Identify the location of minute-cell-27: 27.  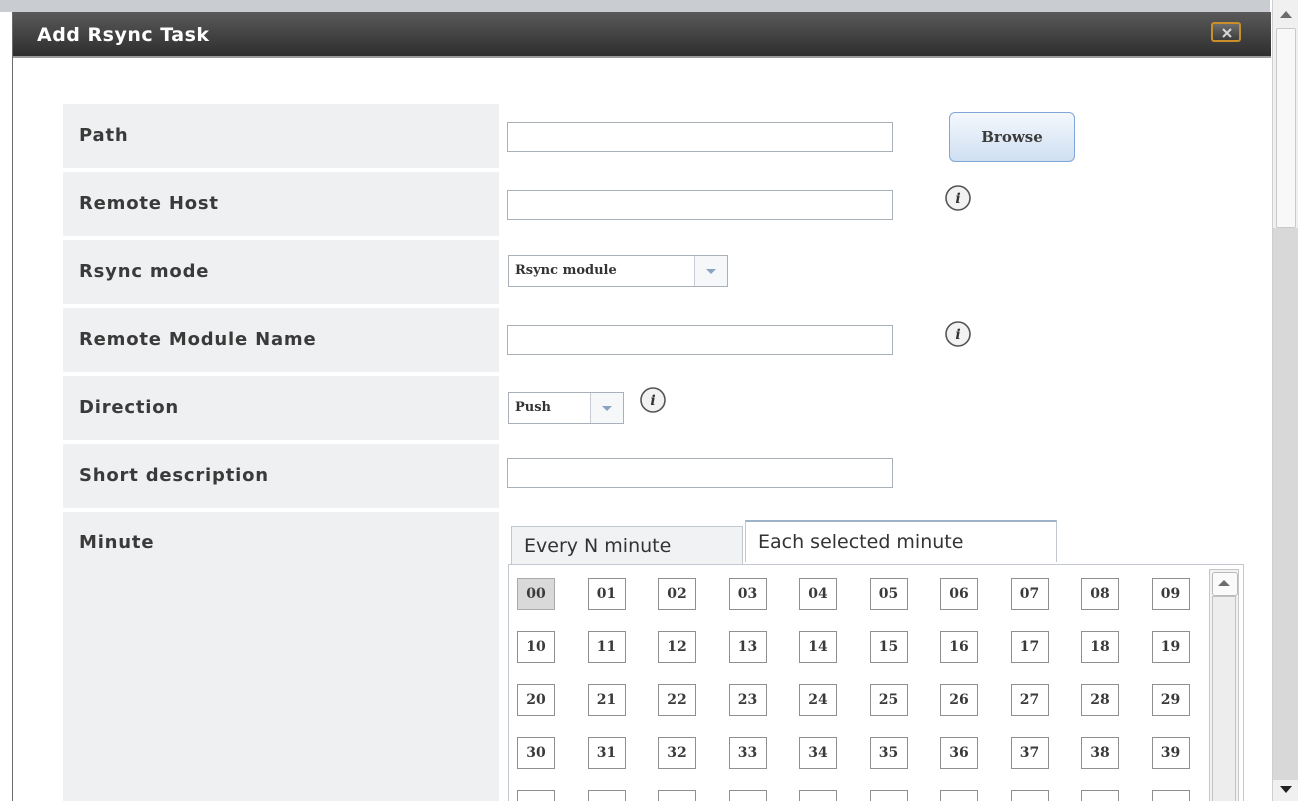
(1029, 700).